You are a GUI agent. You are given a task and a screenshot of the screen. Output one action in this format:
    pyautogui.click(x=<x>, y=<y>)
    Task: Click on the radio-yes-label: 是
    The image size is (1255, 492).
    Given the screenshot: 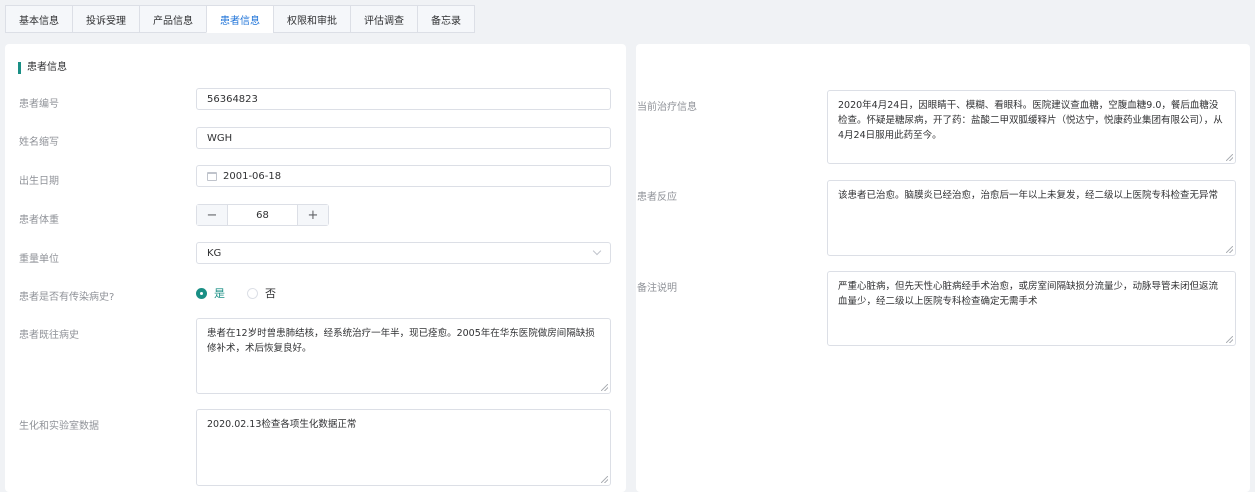 What is the action you would take?
    pyautogui.click(x=219, y=293)
    